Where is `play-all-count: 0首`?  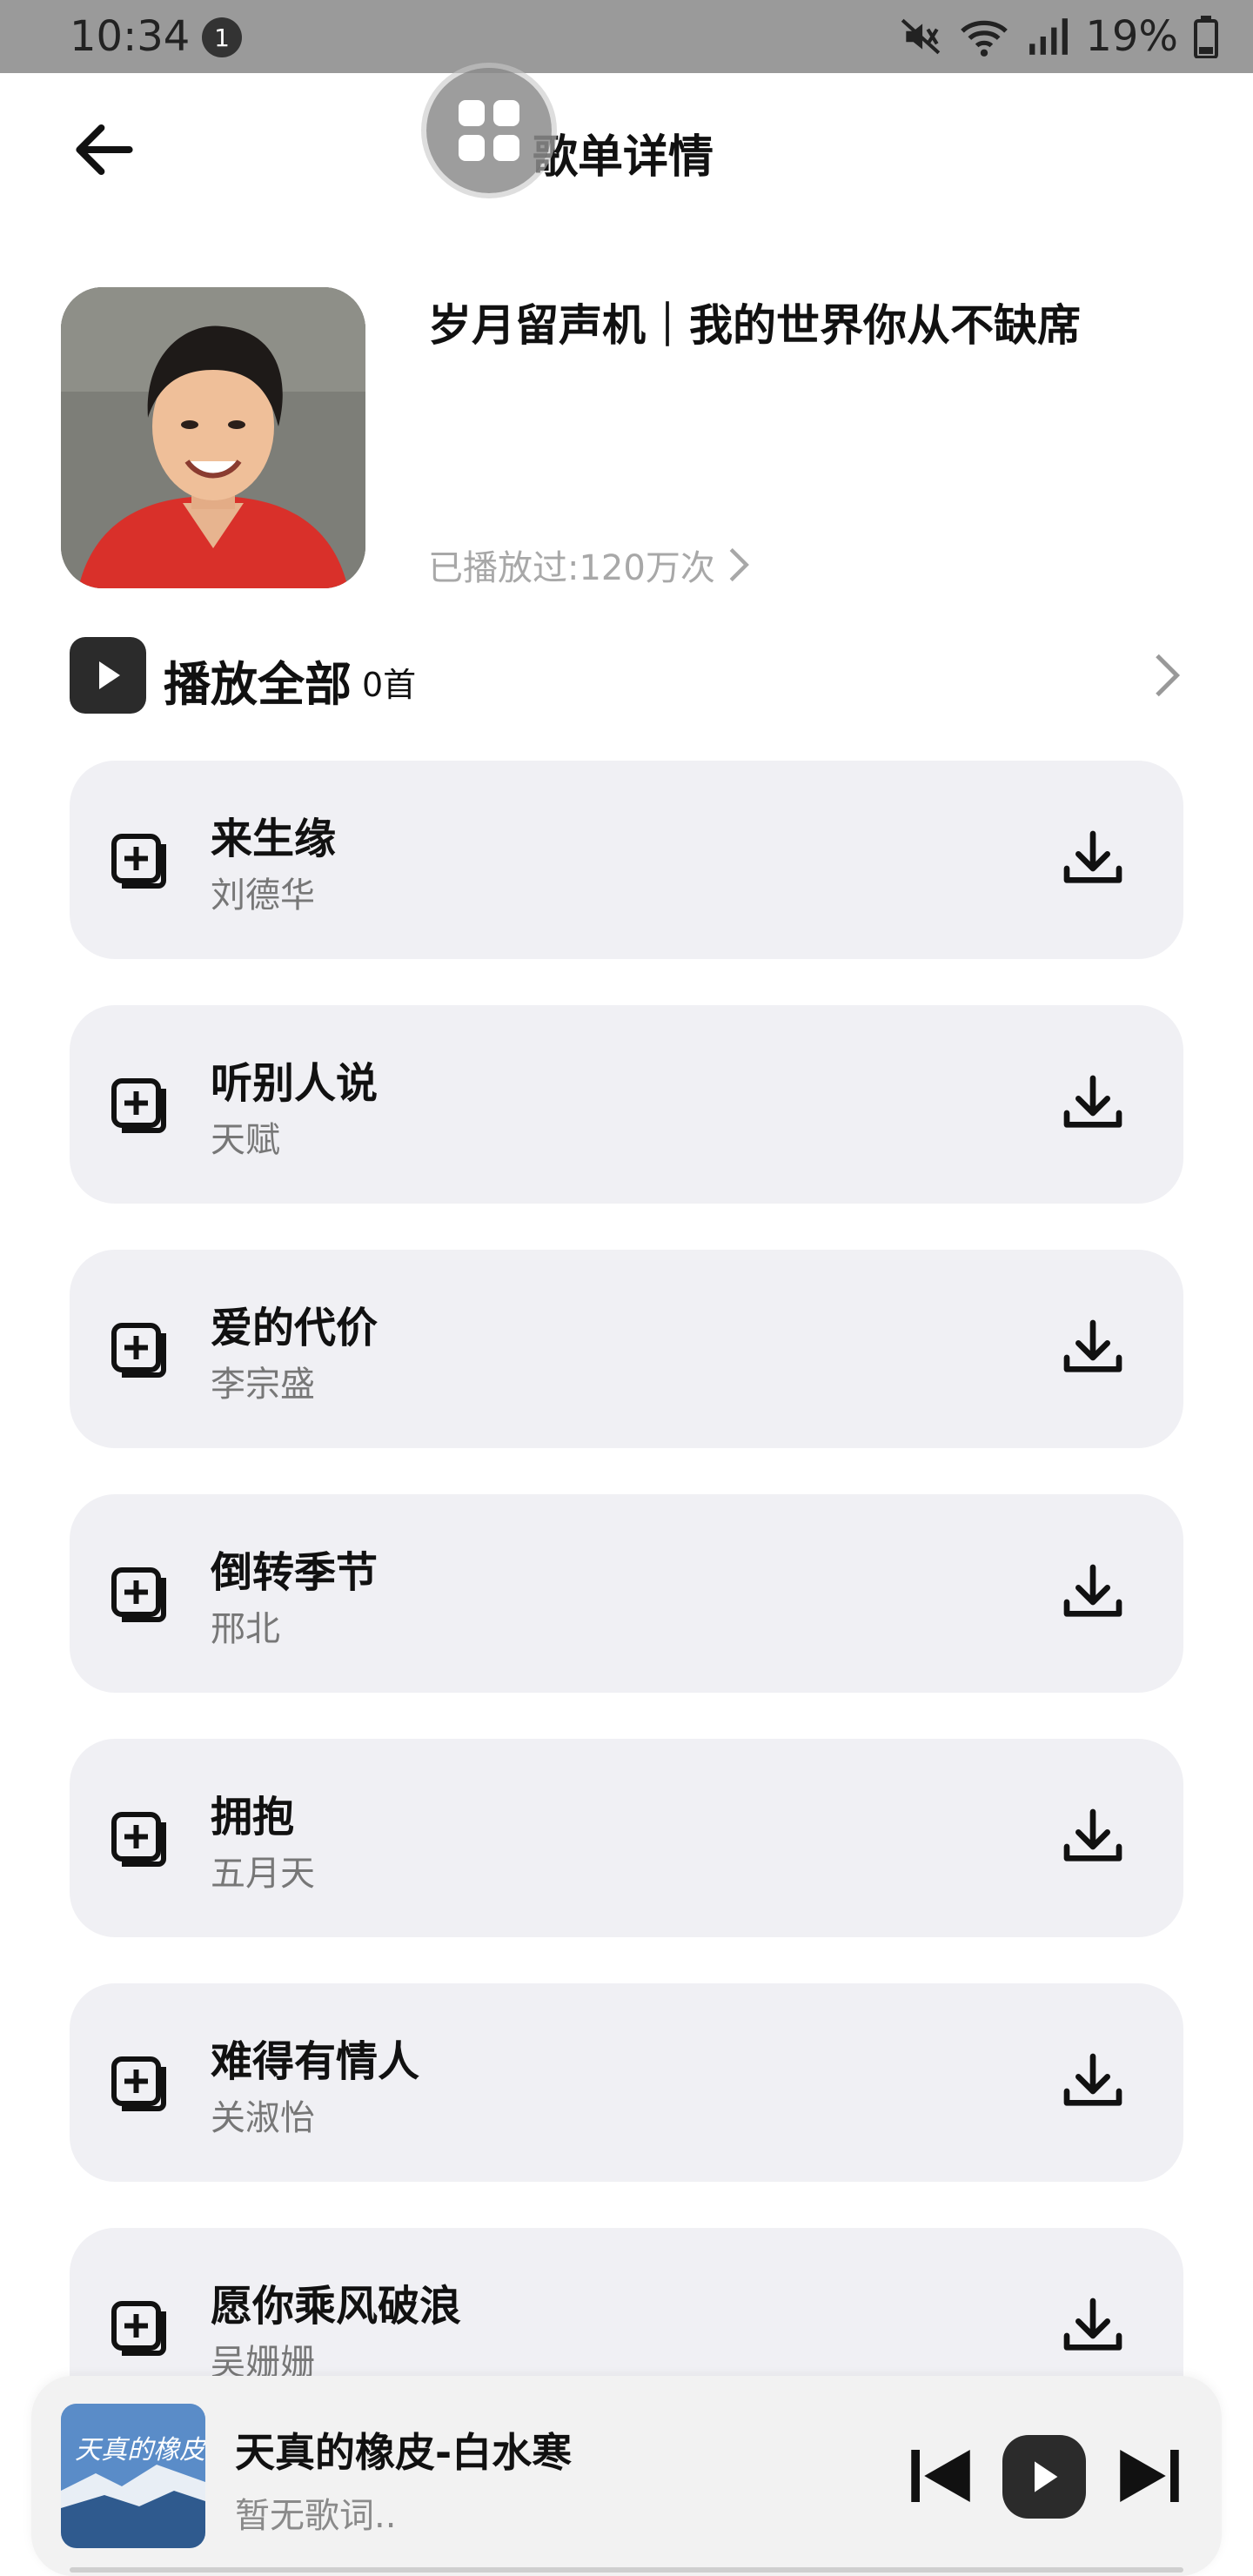
play-all-count: 0首 is located at coordinates (390, 685).